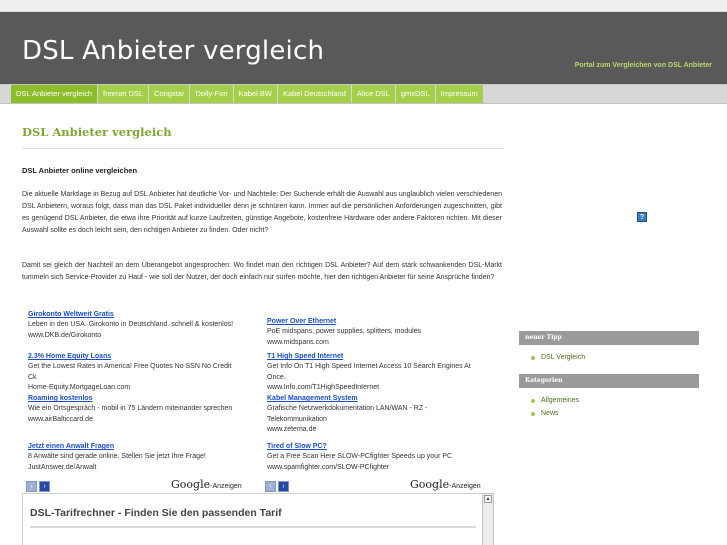 The image size is (727, 545). I want to click on nav-item-dolly-fon: Dolly-Fon, so click(212, 94).